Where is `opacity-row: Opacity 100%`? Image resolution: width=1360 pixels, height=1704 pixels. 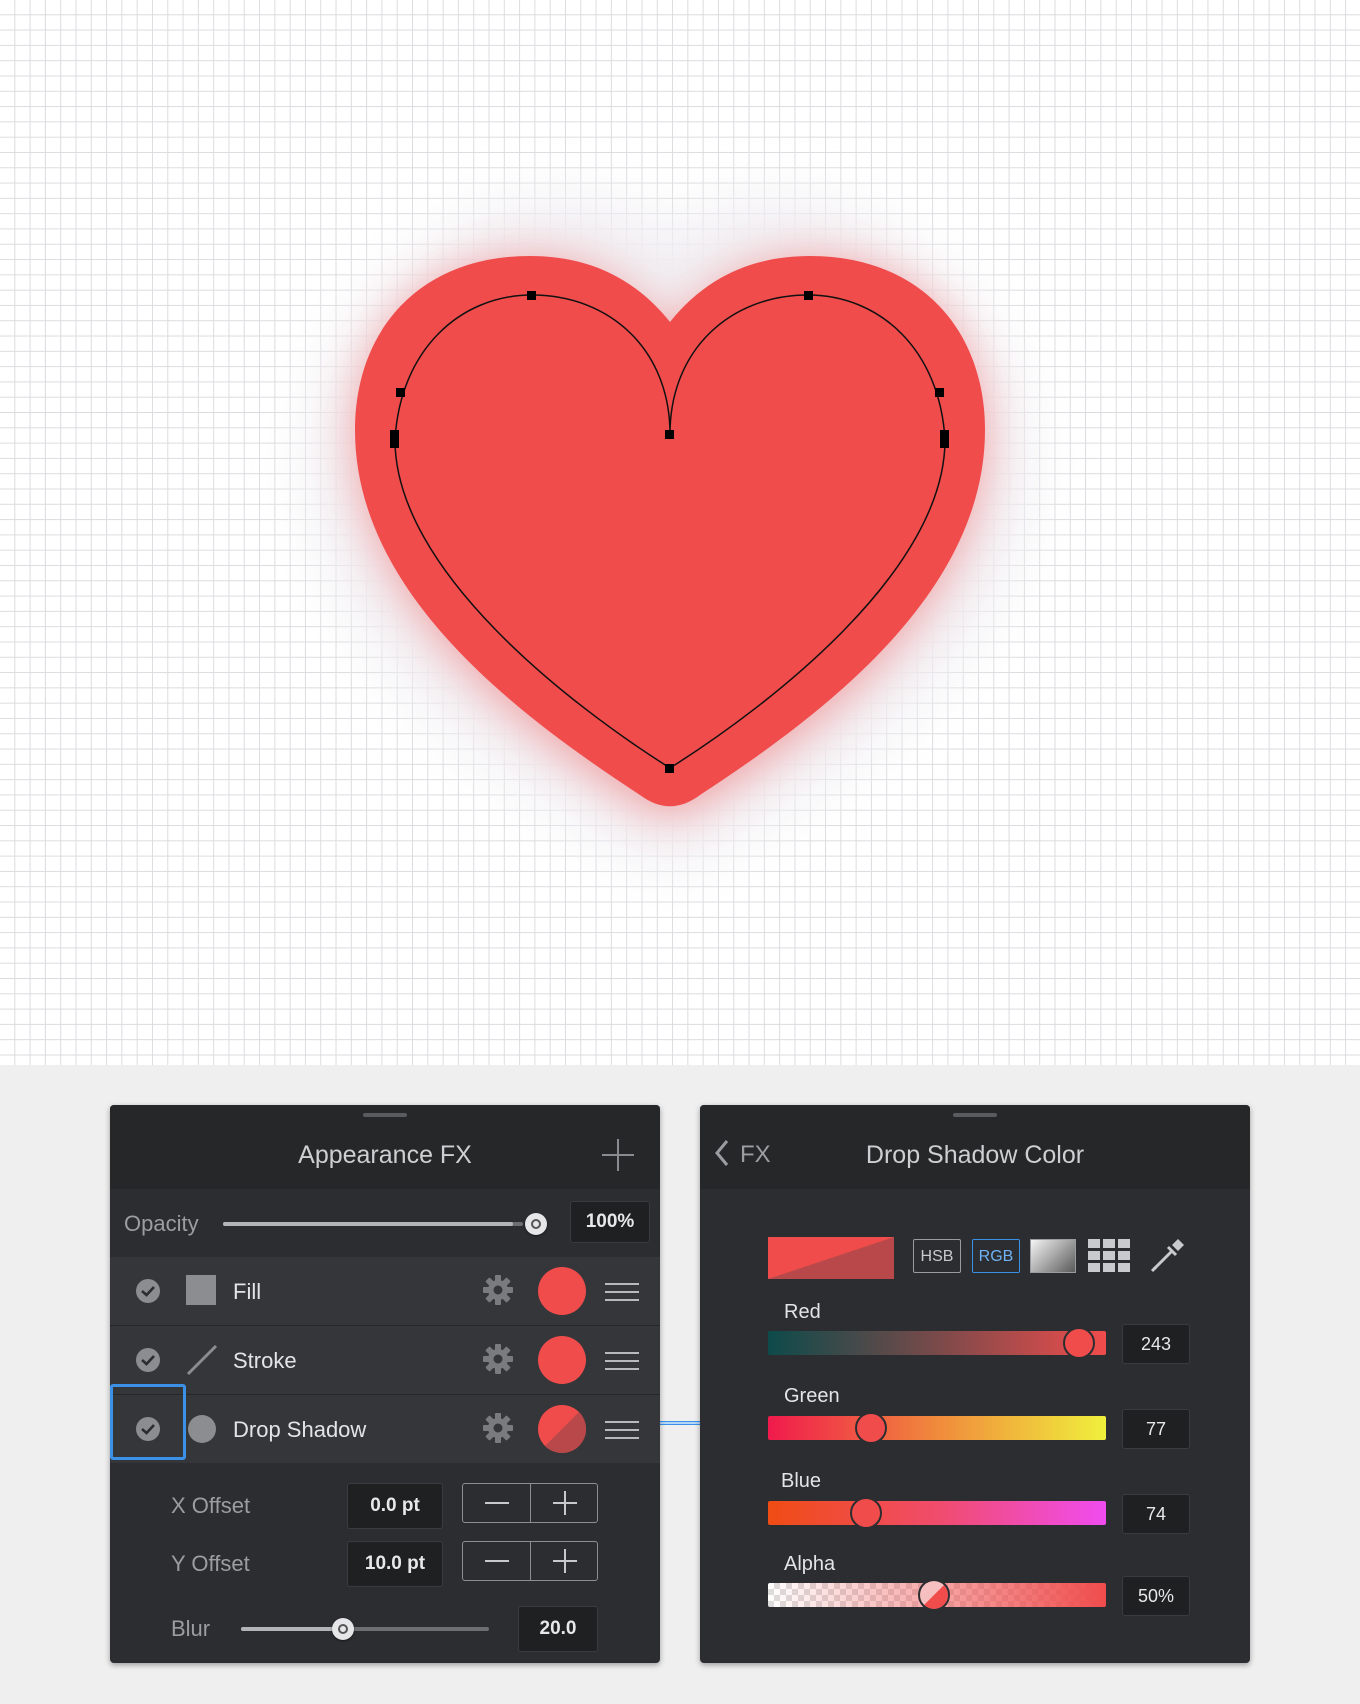 opacity-row: Opacity 100% is located at coordinates (385, 1223).